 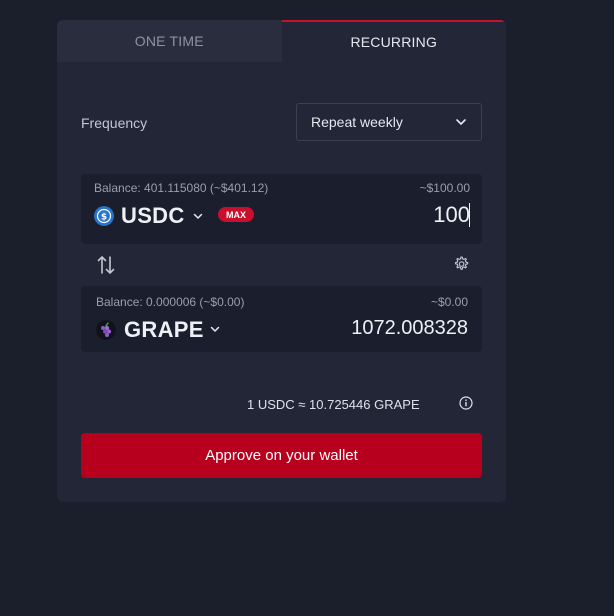 What do you see at coordinates (281, 455) in the screenshot?
I see `approve-button: Approve on your wallet` at bounding box center [281, 455].